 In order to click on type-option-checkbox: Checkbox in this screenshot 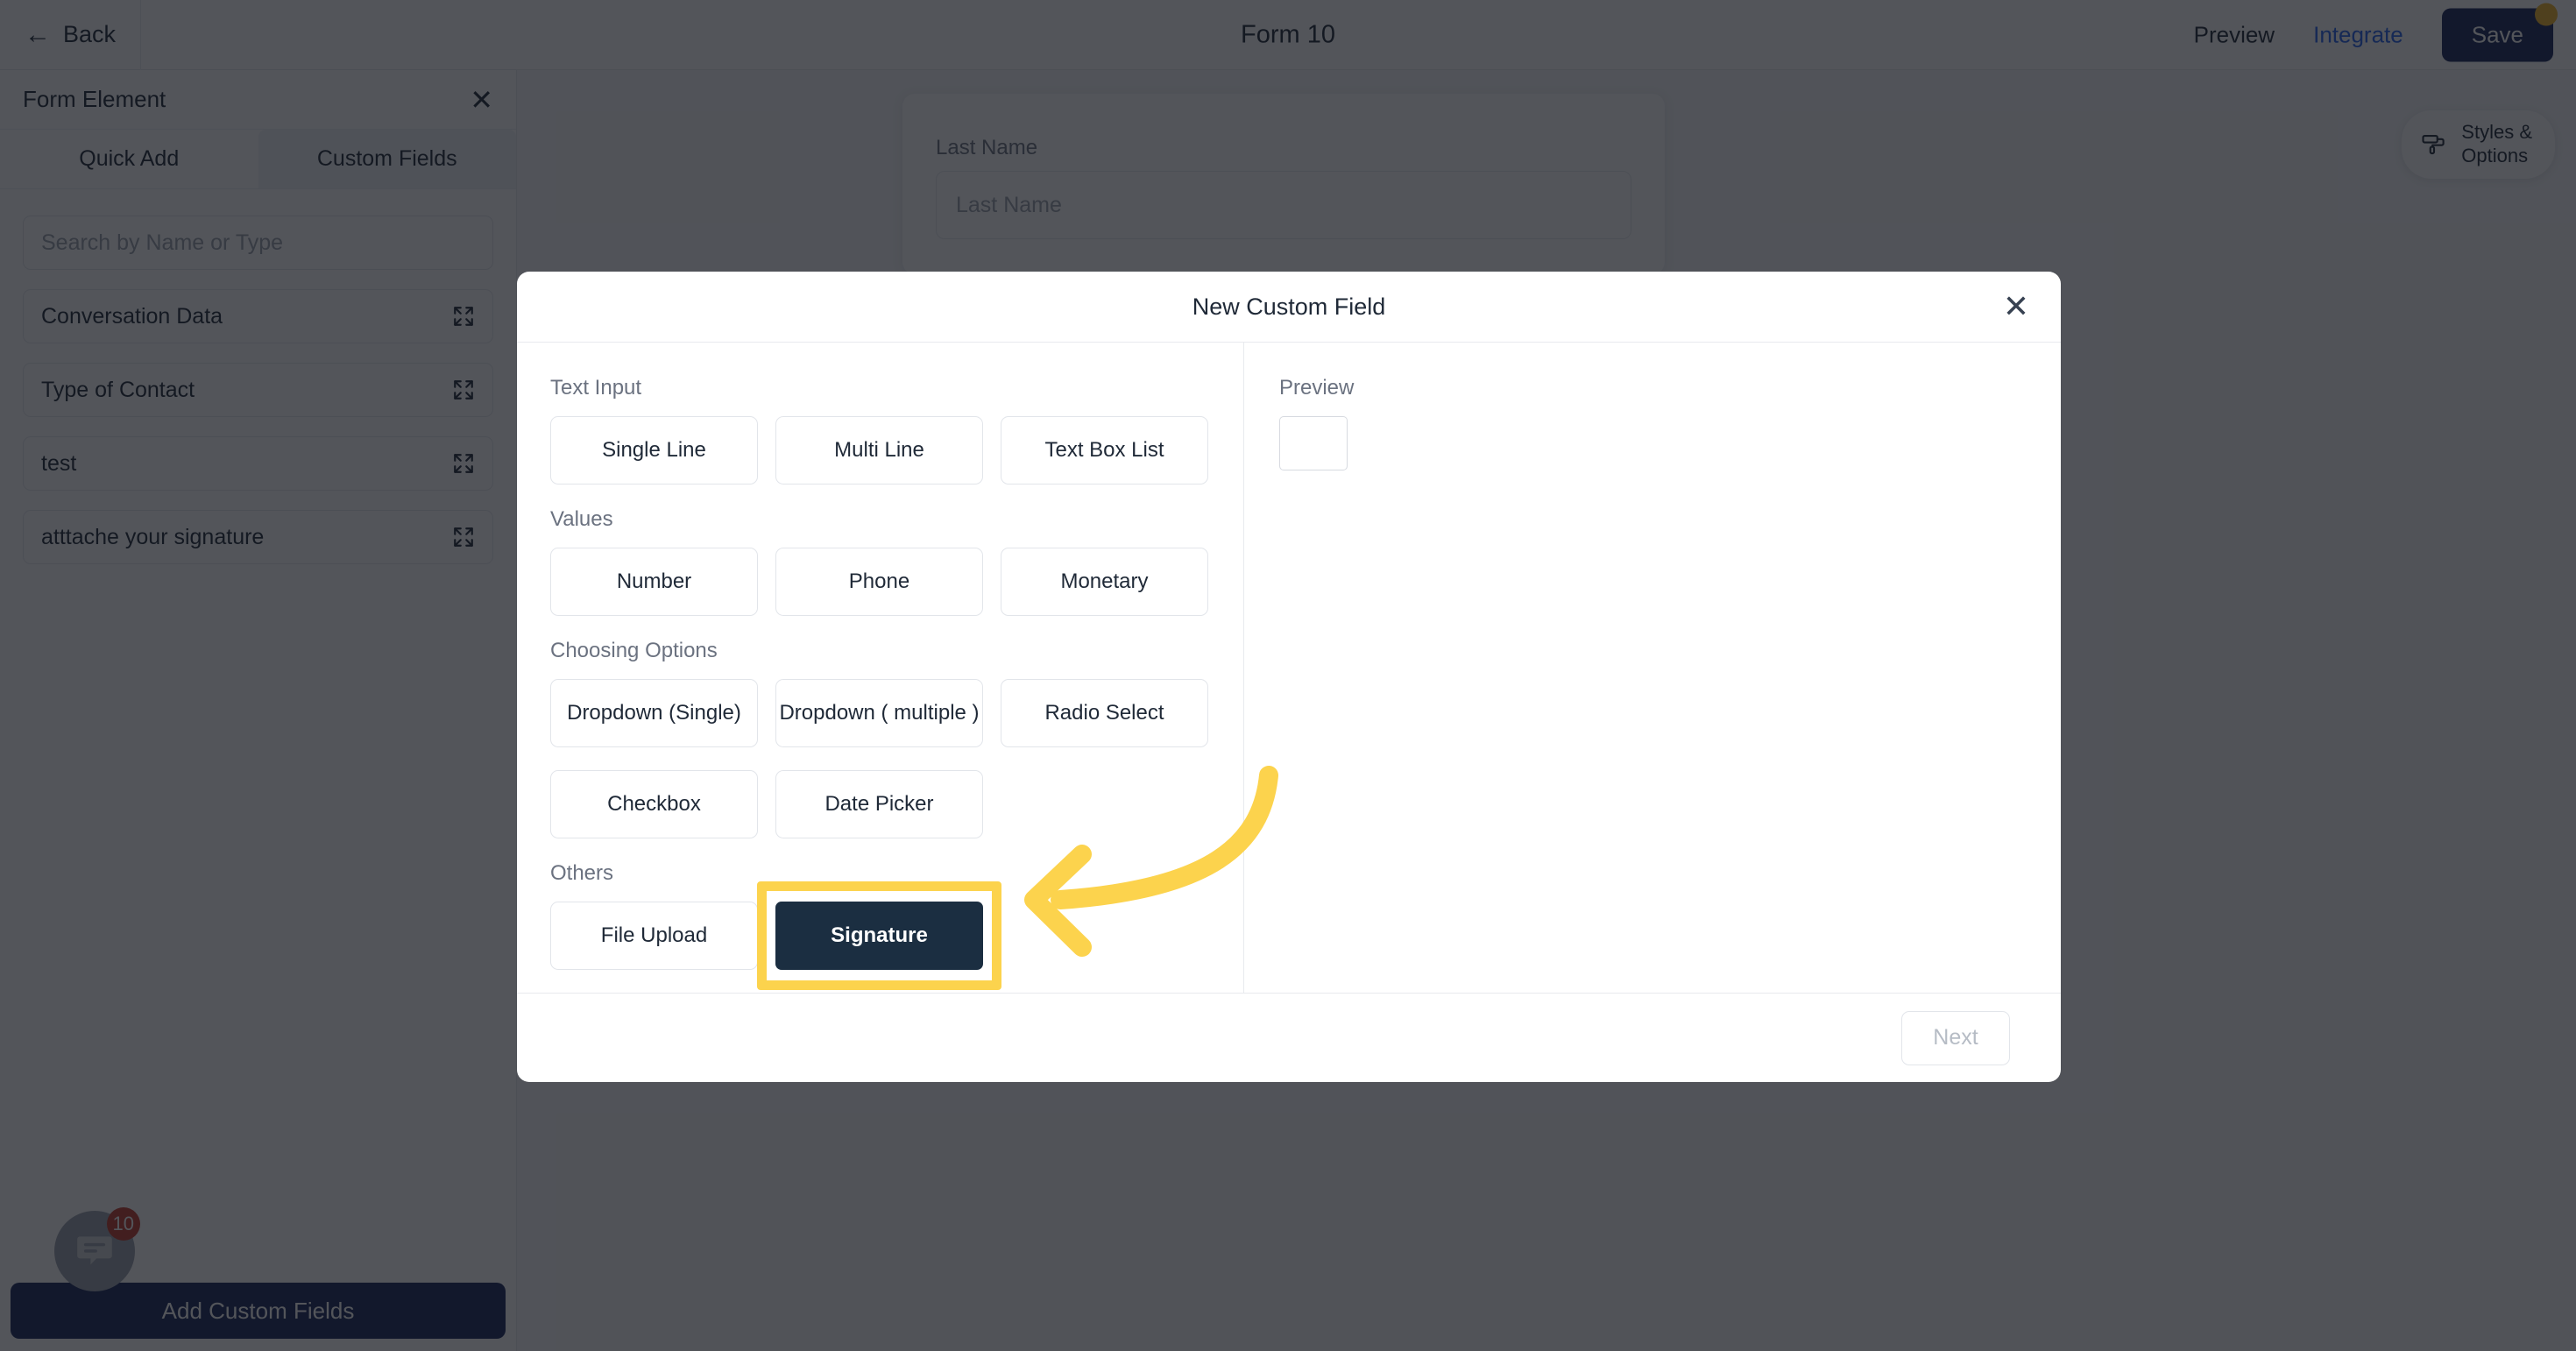, I will do `click(654, 804)`.